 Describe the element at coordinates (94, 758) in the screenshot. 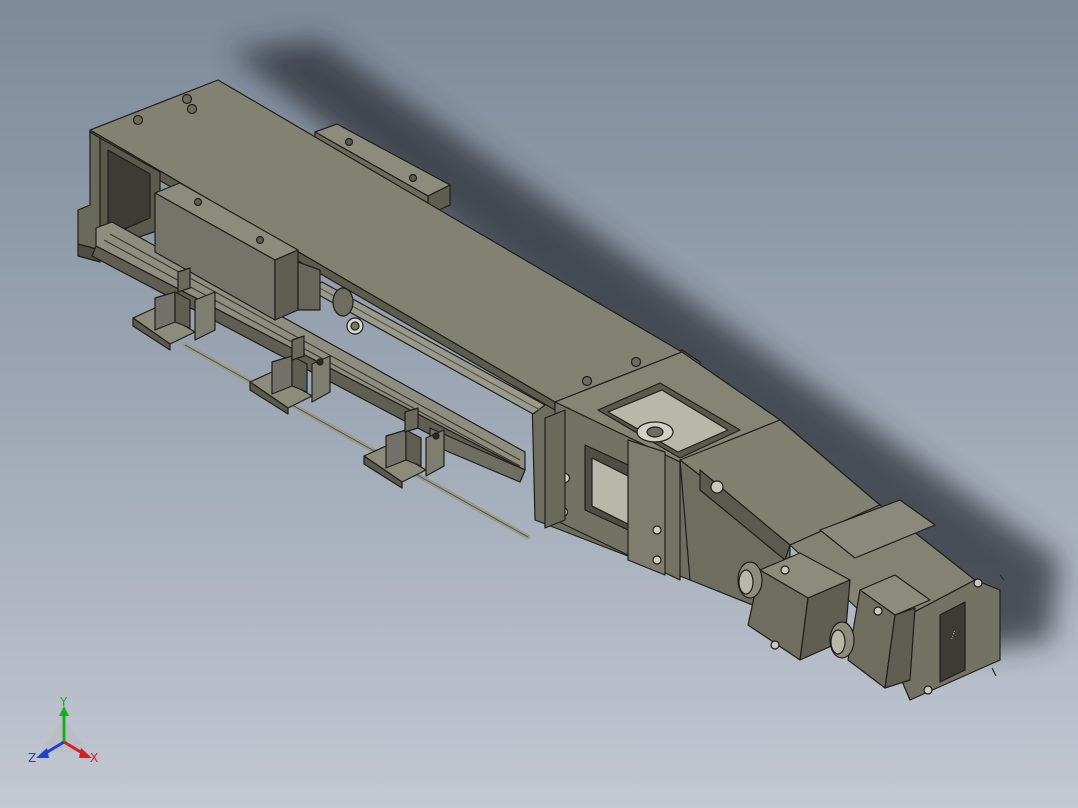

I see `x-axis-label: X` at that location.